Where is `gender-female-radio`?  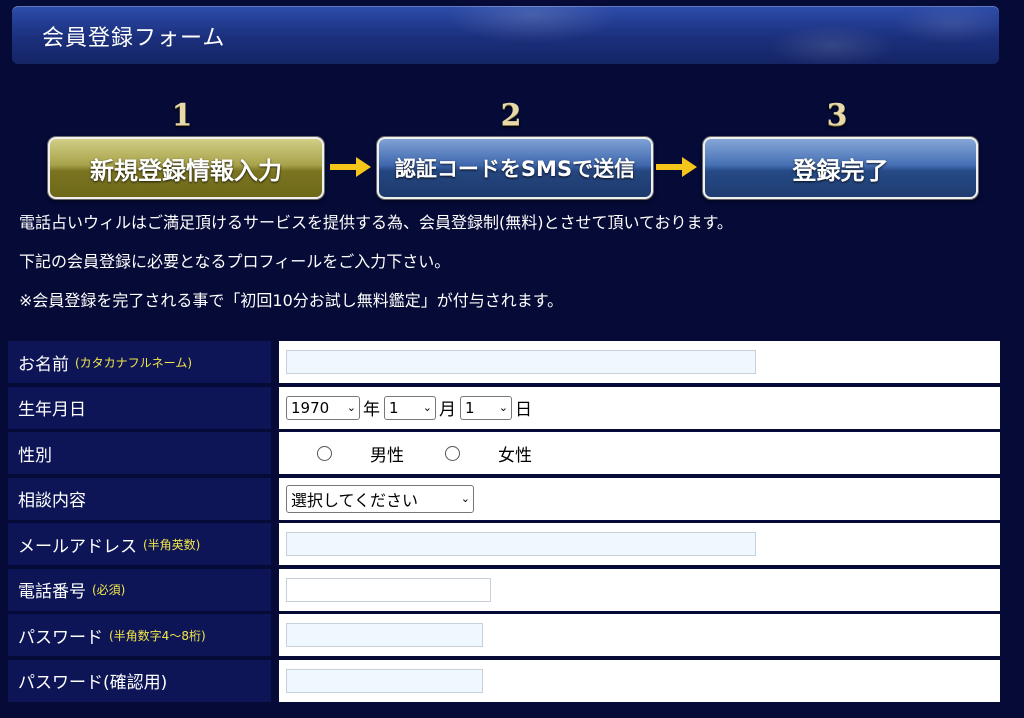 gender-female-radio is located at coordinates (452, 453).